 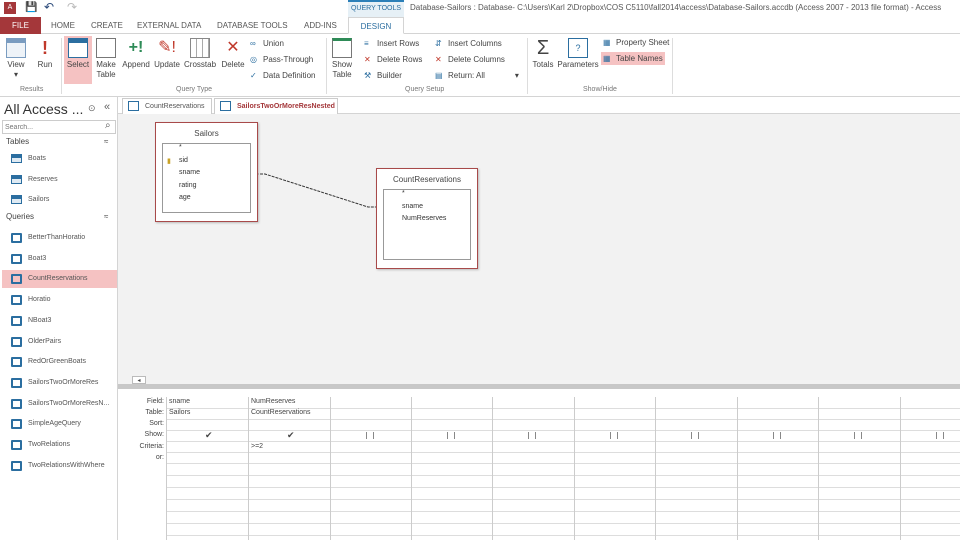 I want to click on nav-menu-dropdown-icon: ⊙, so click(x=92, y=108).